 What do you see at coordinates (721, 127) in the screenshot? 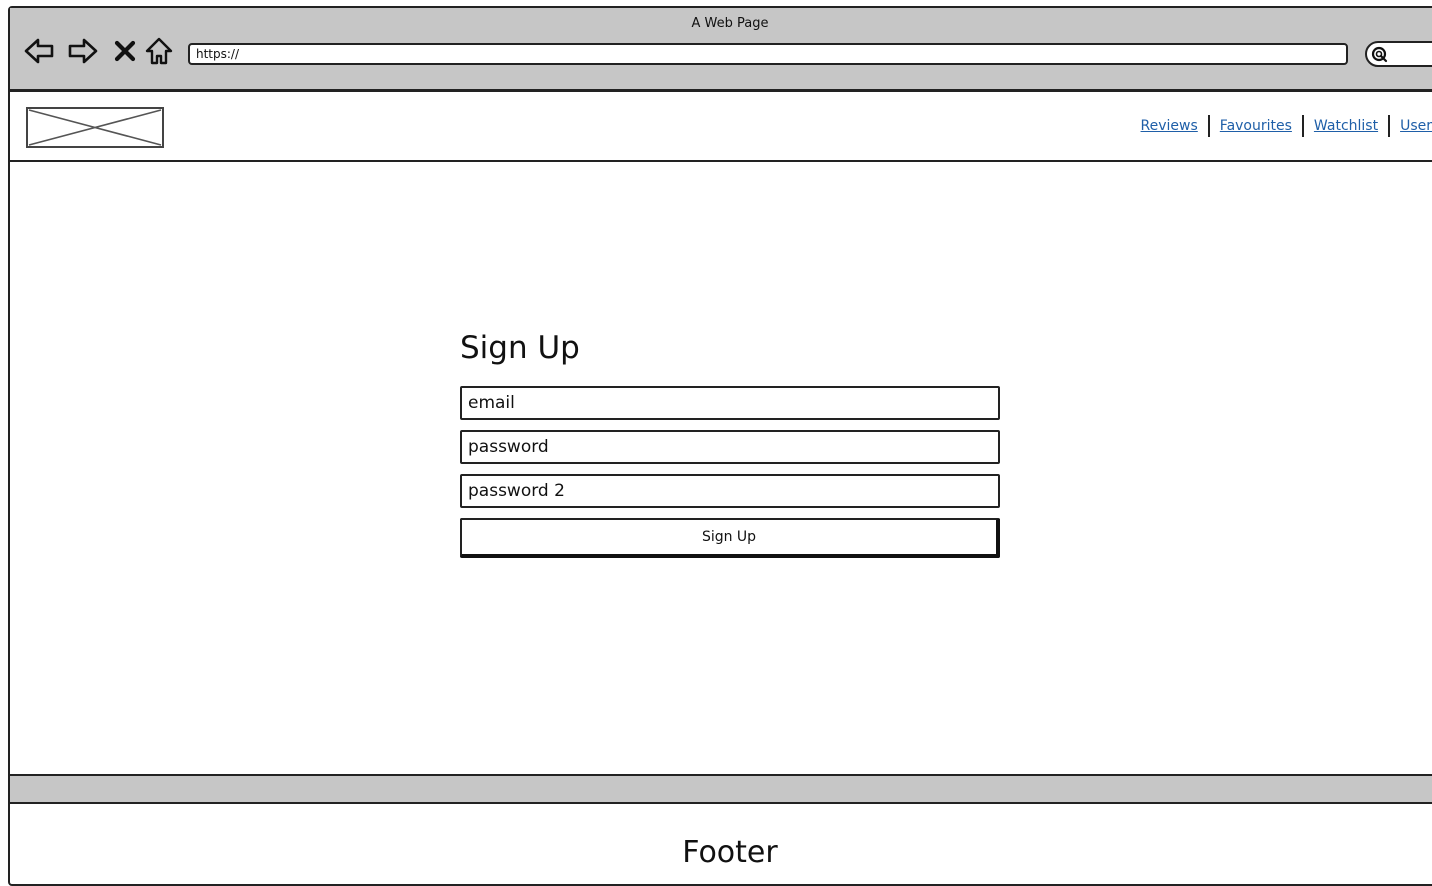
I see `site-header: Reviews Favourites Watchlist User` at bounding box center [721, 127].